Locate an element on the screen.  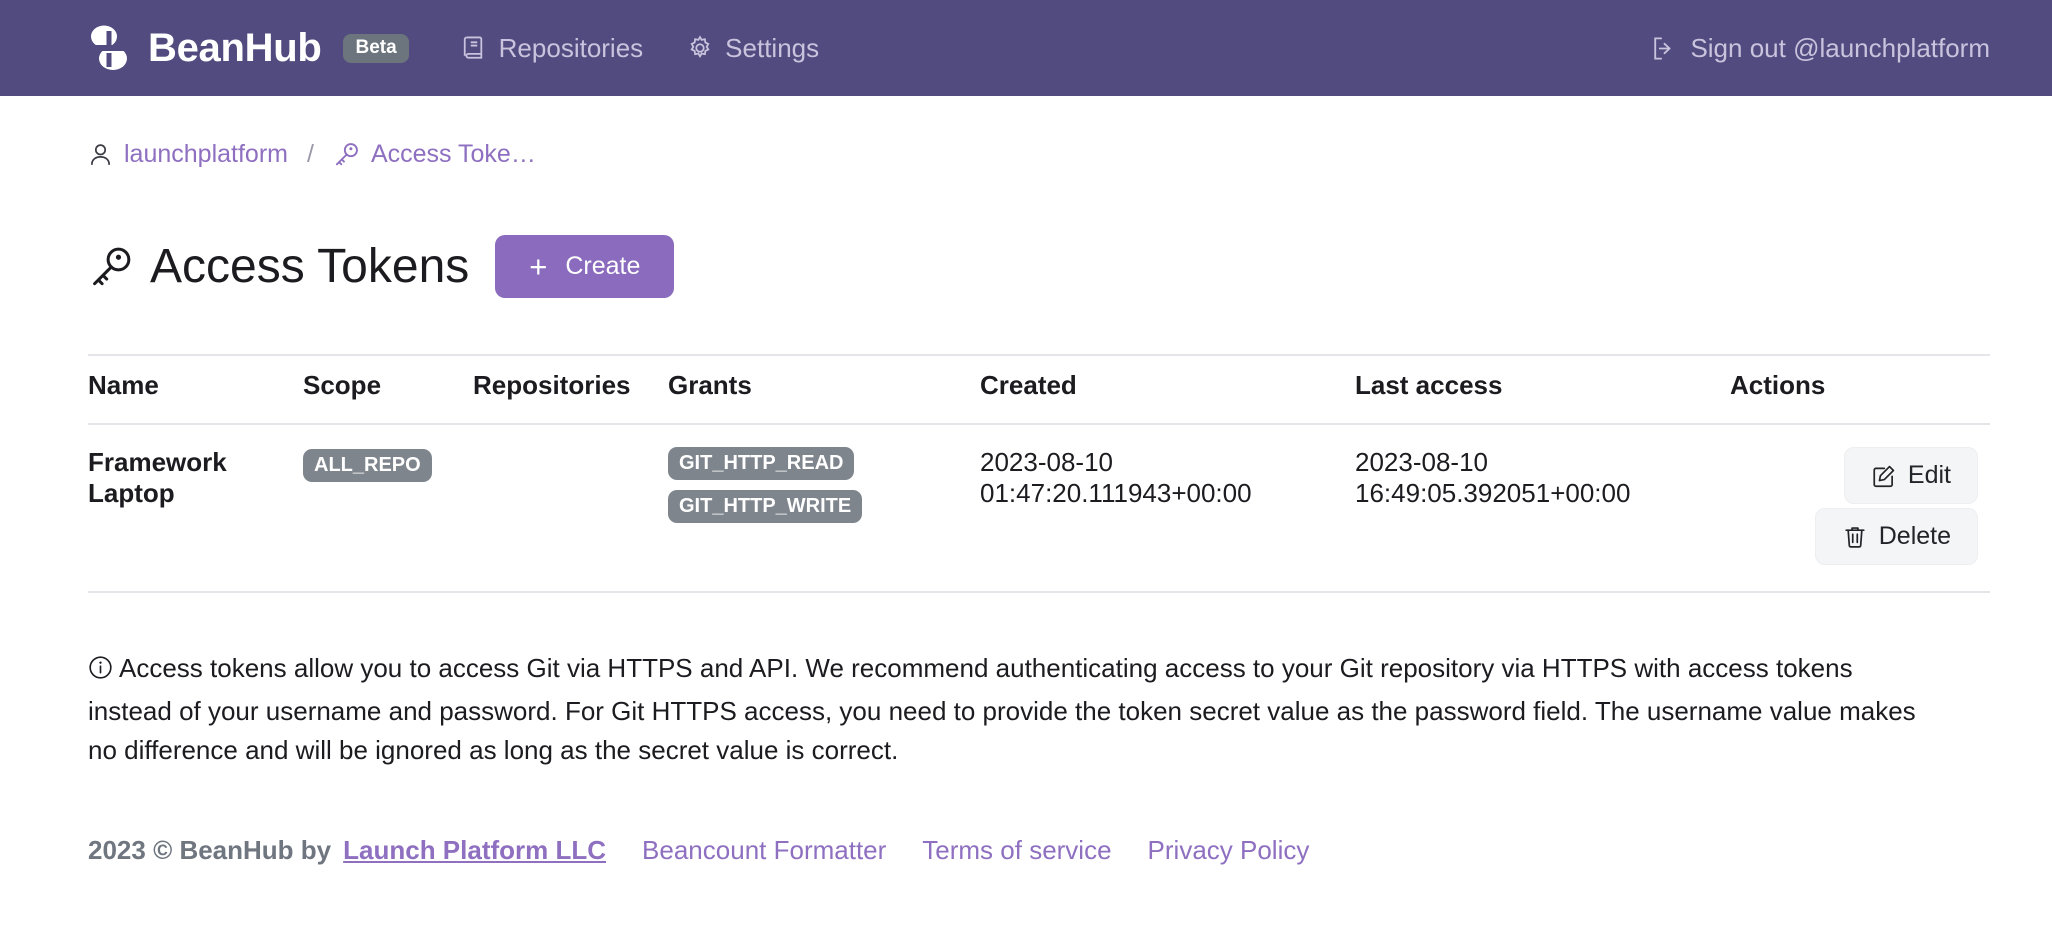
edit-button: Edit is located at coordinates (1910, 476).